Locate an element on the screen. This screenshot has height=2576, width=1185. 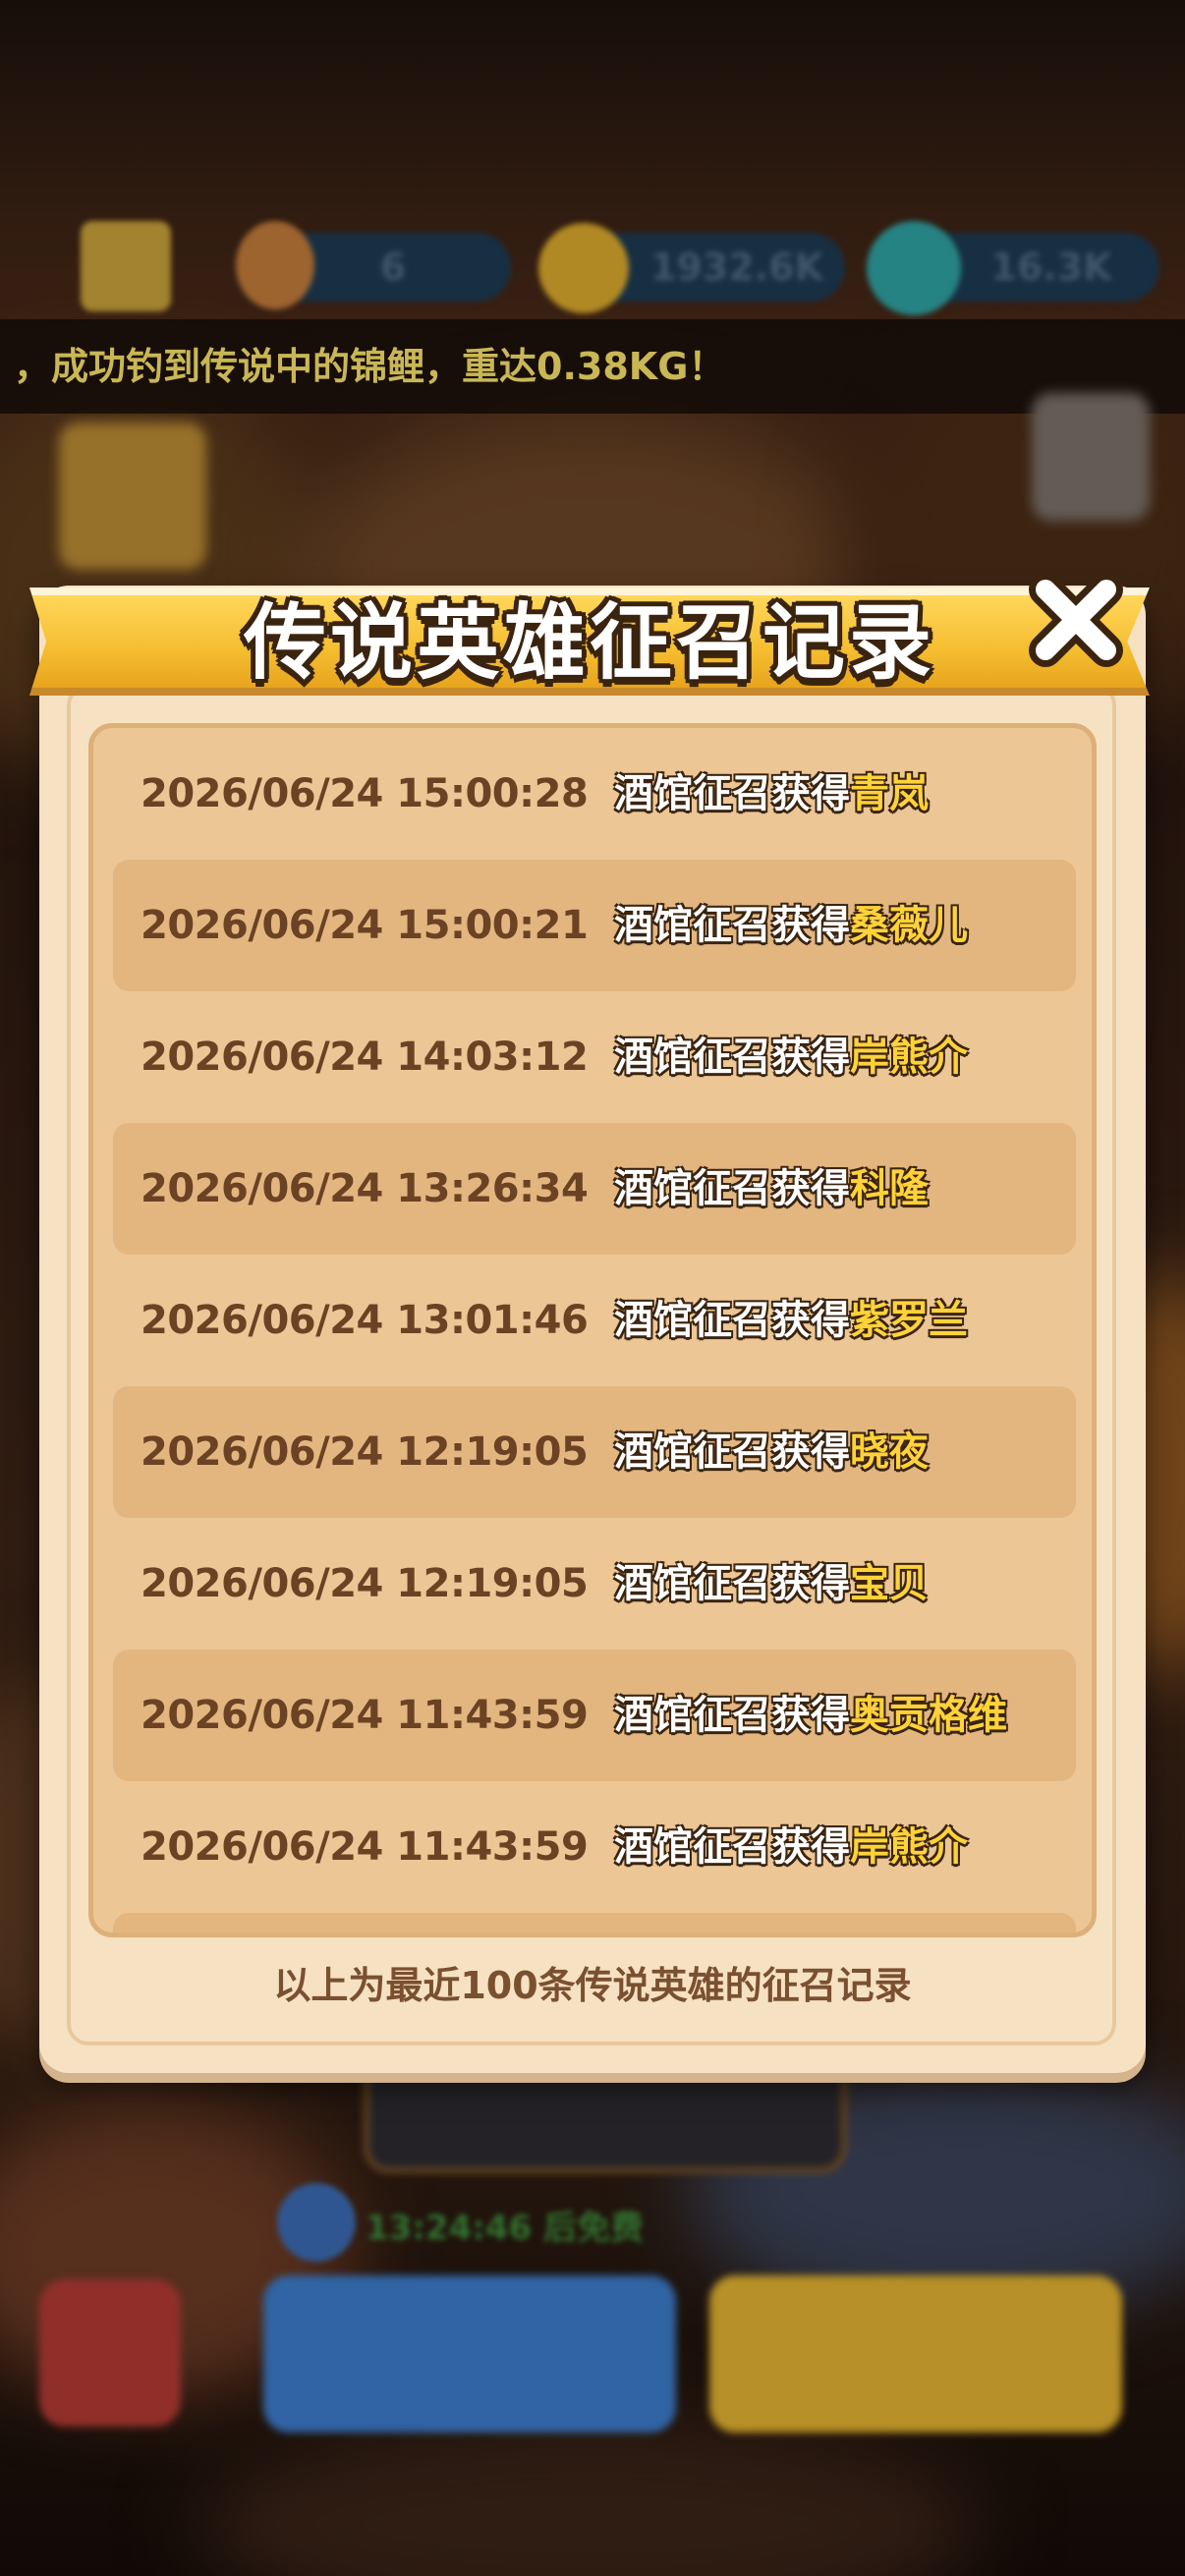
record-description: 酒馆征召获得科隆 is located at coordinates (772, 1189).